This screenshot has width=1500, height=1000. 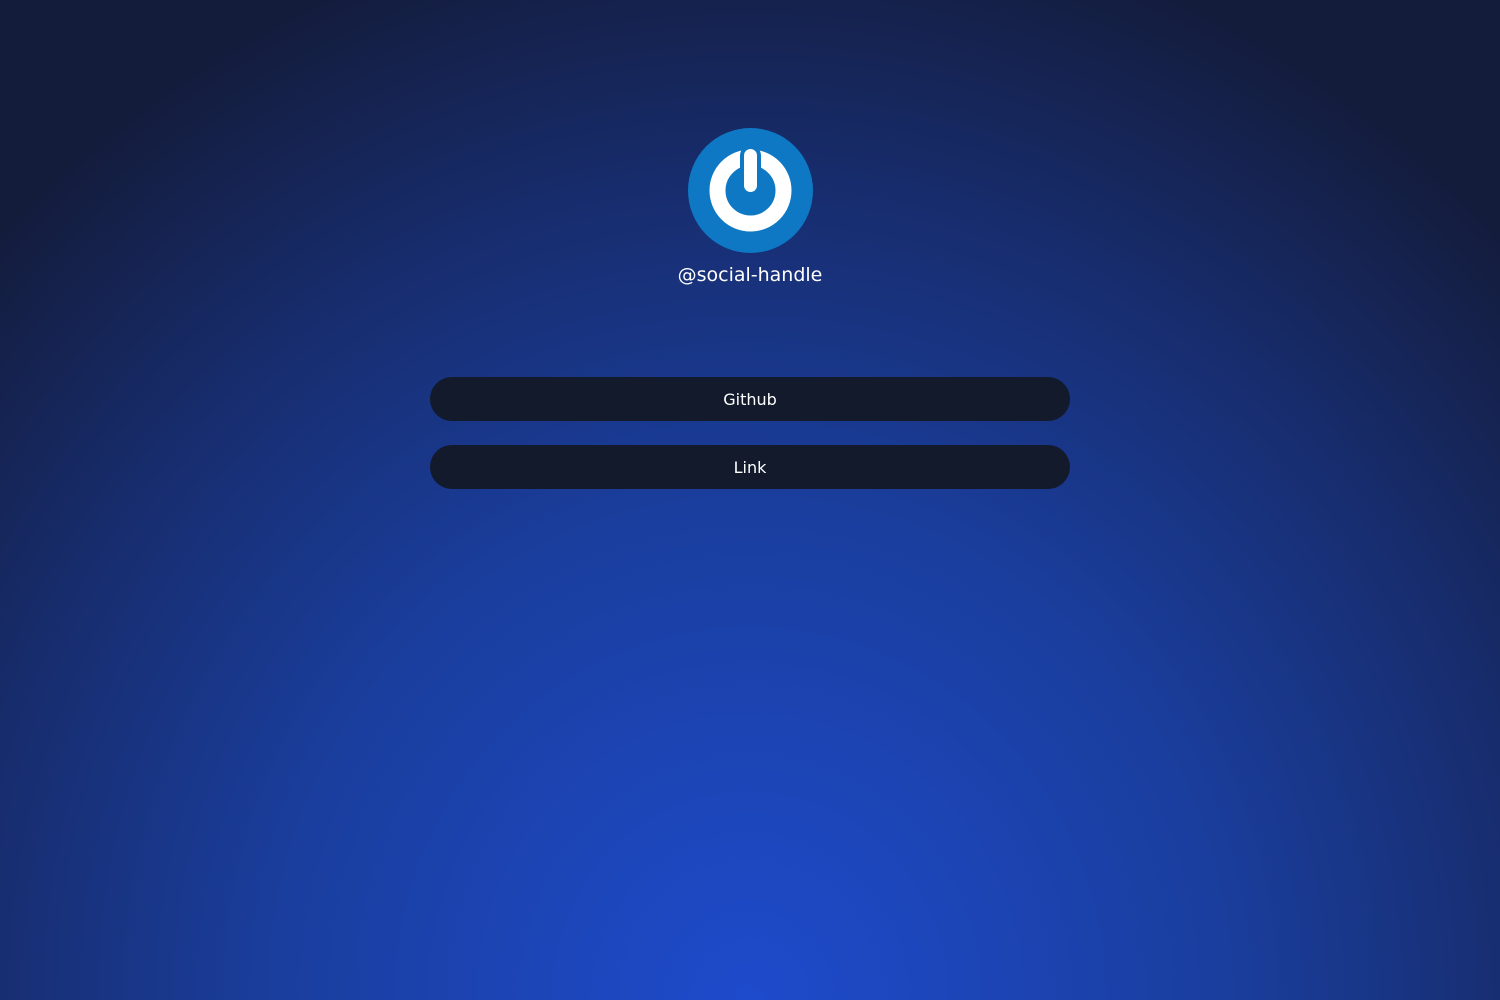 I want to click on link-button: Link, so click(x=750, y=467).